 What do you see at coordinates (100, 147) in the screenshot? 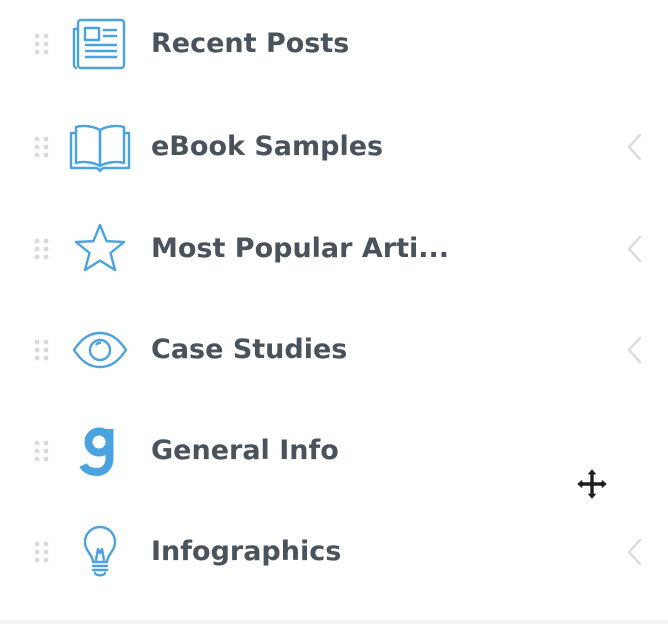
I see `open-book-icon` at bounding box center [100, 147].